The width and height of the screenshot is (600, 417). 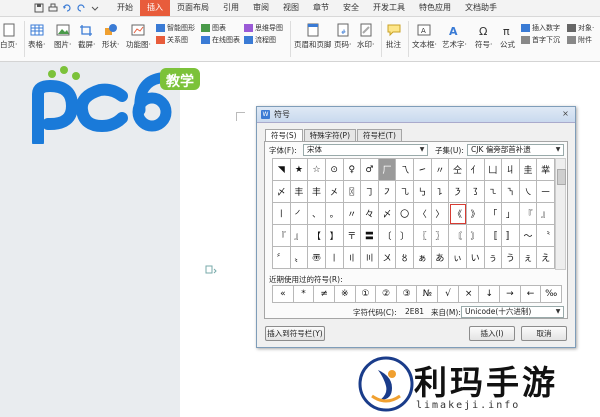 What do you see at coordinates (515, 150) in the screenshot?
I see `subset-select: CJK 偏旁部首补遗 ▼` at bounding box center [515, 150].